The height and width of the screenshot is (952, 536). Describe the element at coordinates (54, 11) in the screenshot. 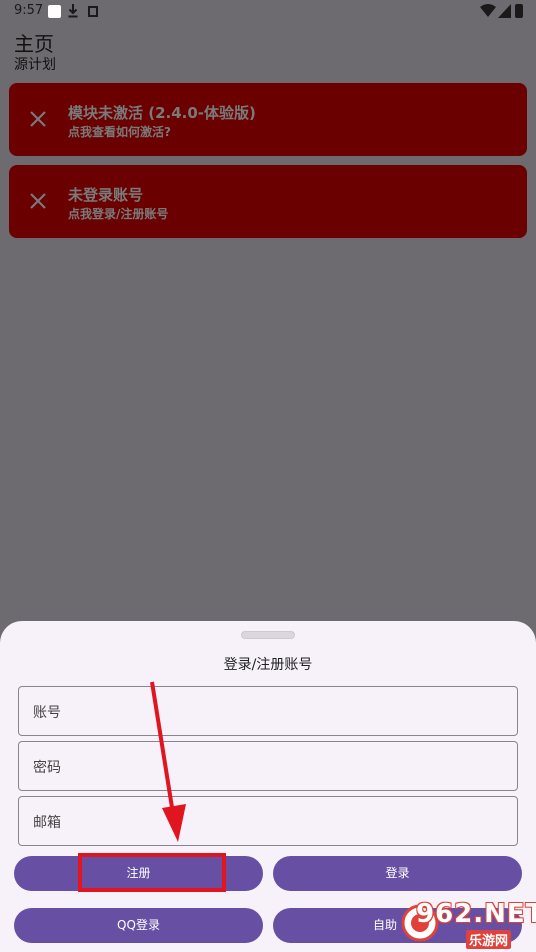

I see `notification-square-icon` at that location.